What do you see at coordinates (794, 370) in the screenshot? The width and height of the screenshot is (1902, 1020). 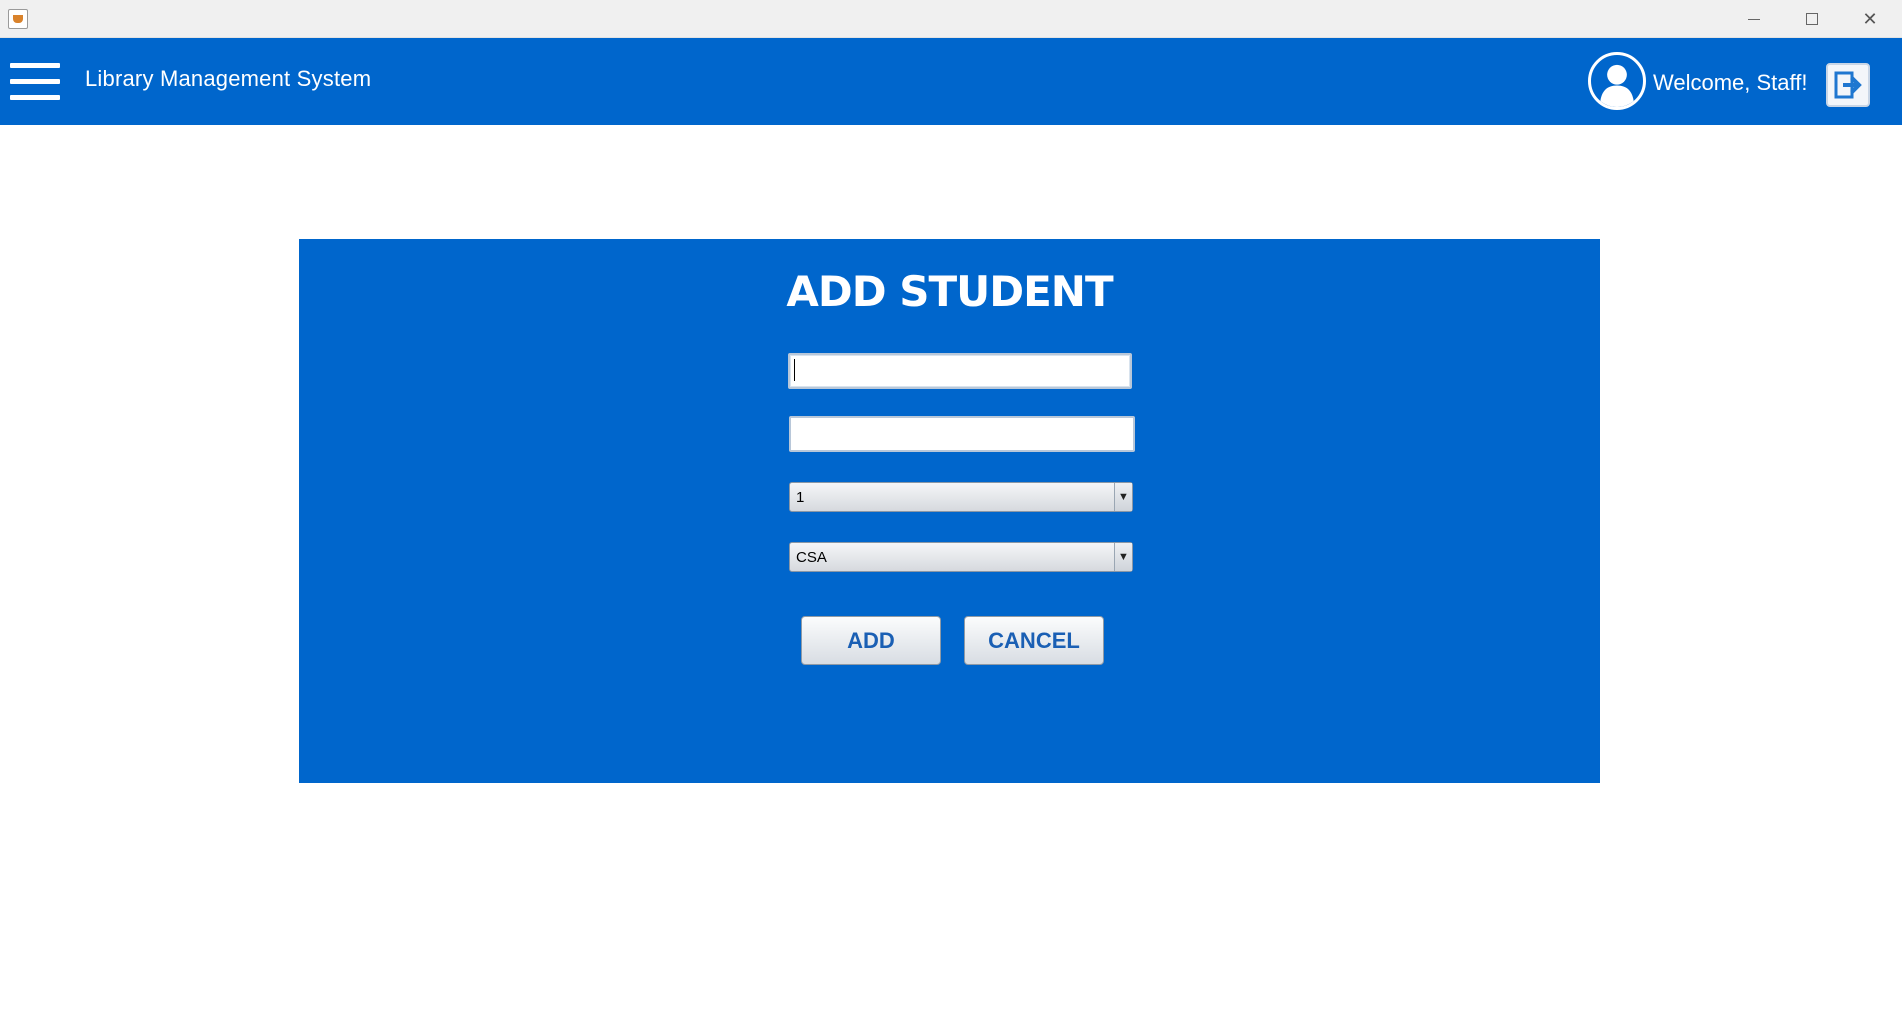 I see `text-caret` at bounding box center [794, 370].